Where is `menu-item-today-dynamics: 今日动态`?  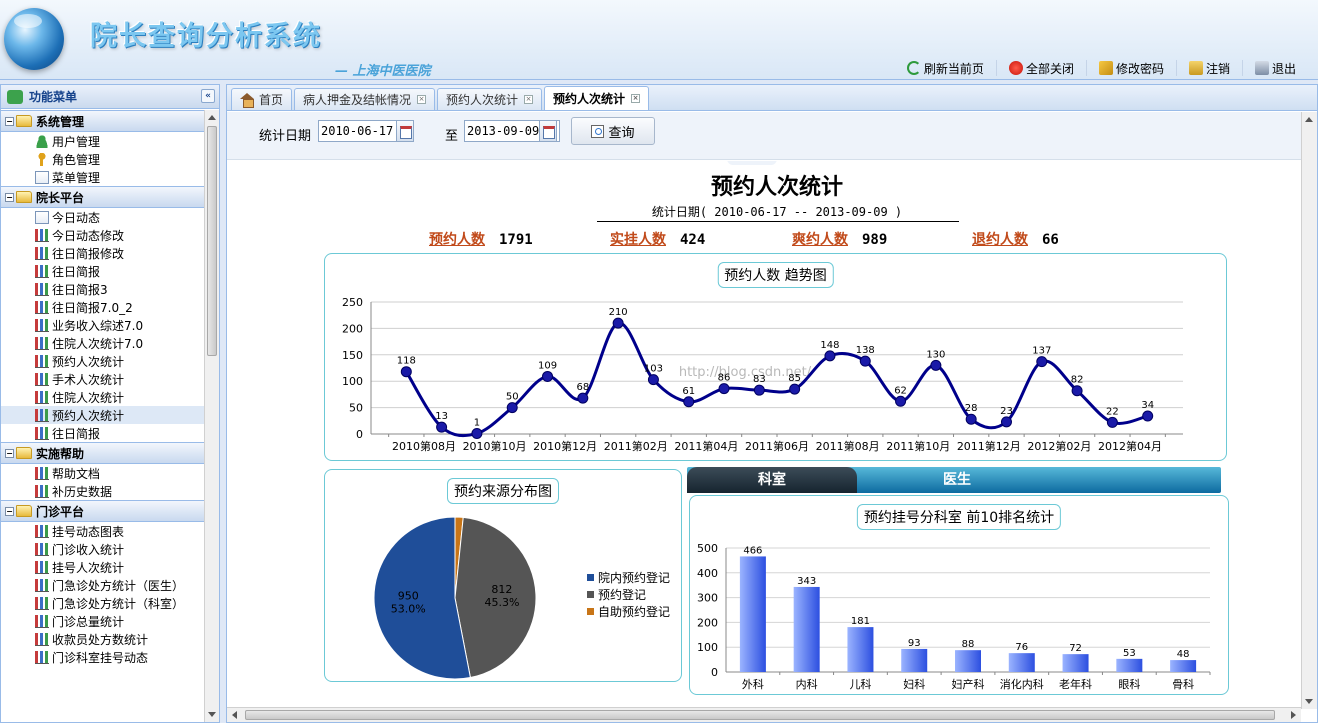
menu-item-today-dynamics: 今日动态 is located at coordinates (103, 217).